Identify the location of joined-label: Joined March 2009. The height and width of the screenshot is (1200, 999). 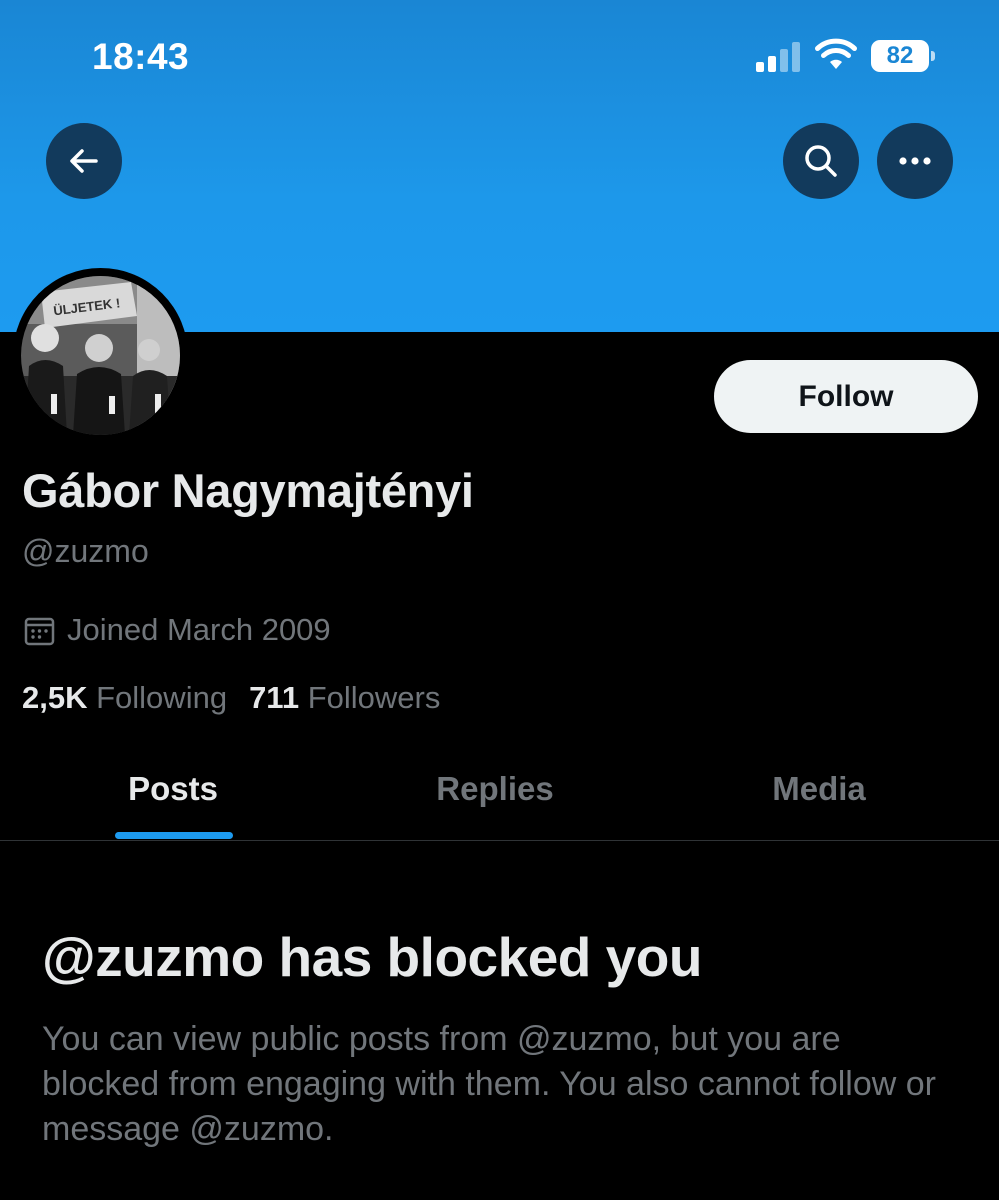
(199, 629).